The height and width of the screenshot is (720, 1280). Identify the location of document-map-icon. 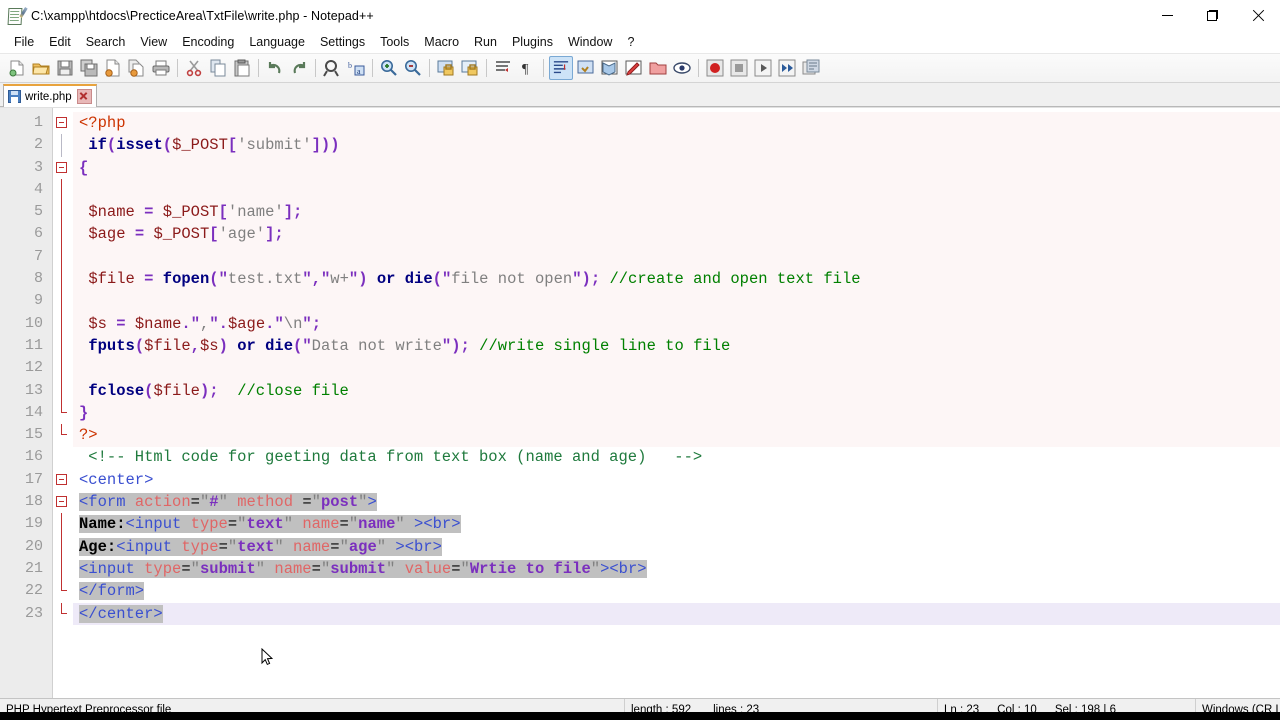
(610, 68).